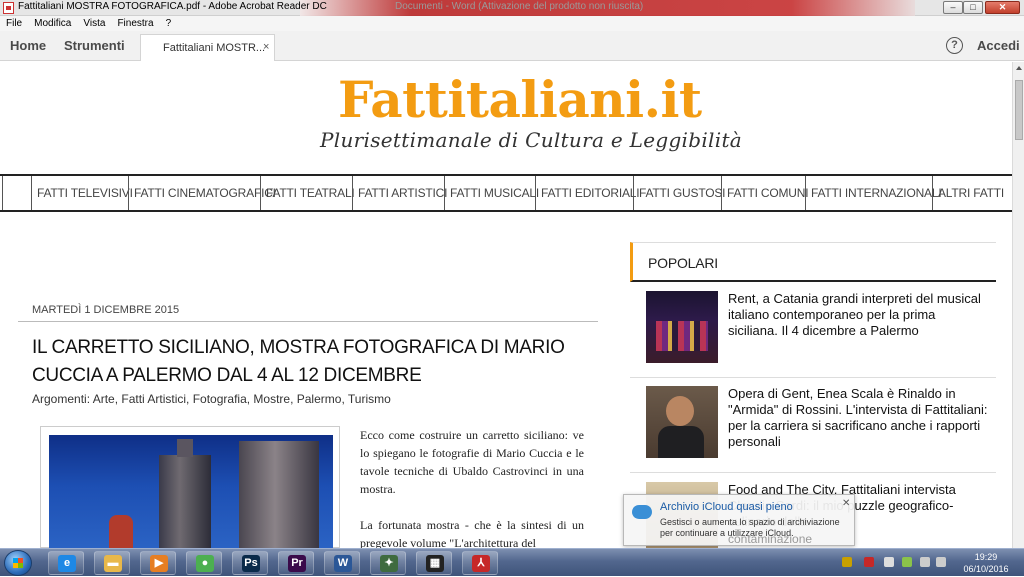  Describe the element at coordinates (8, 8) in the screenshot. I see `pdf-file-icon` at that location.